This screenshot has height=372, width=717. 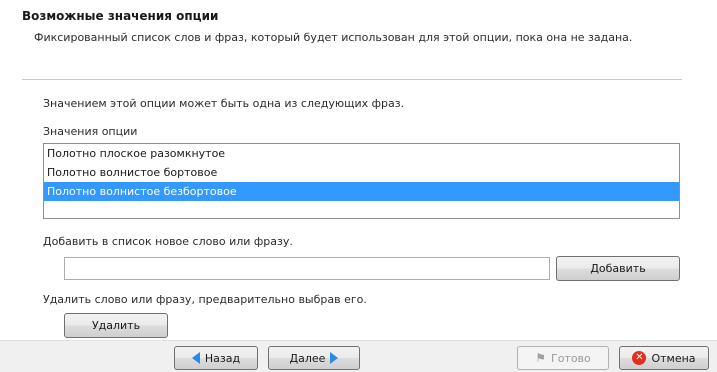 I want to click on values-label: Значения опции, so click(x=90, y=131).